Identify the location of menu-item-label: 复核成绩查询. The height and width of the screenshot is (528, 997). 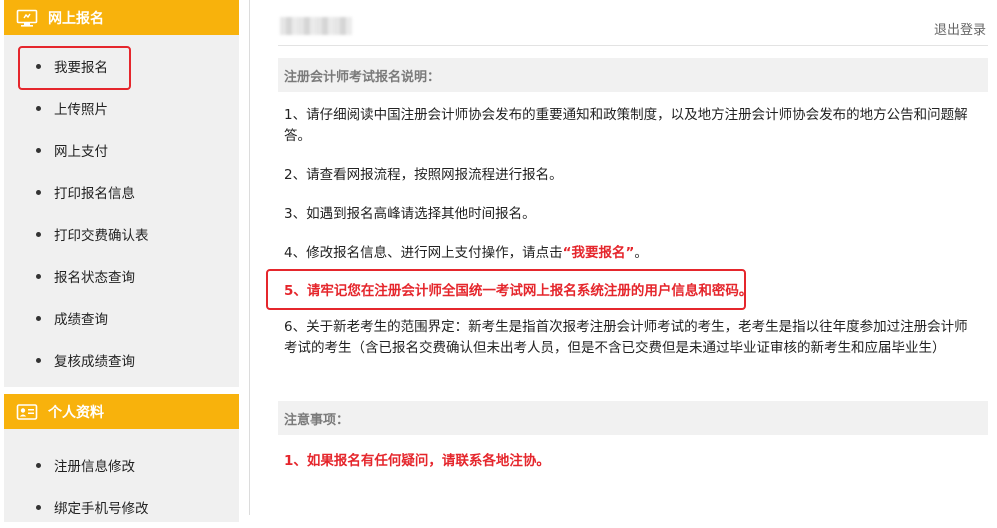
(94, 362).